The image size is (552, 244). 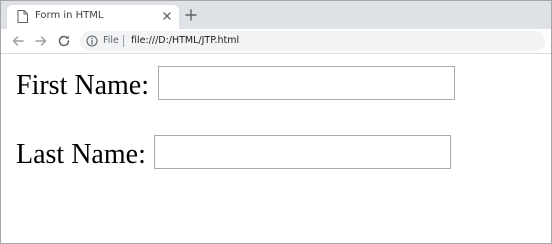 I want to click on arrow-left-icon, so click(x=18, y=41).